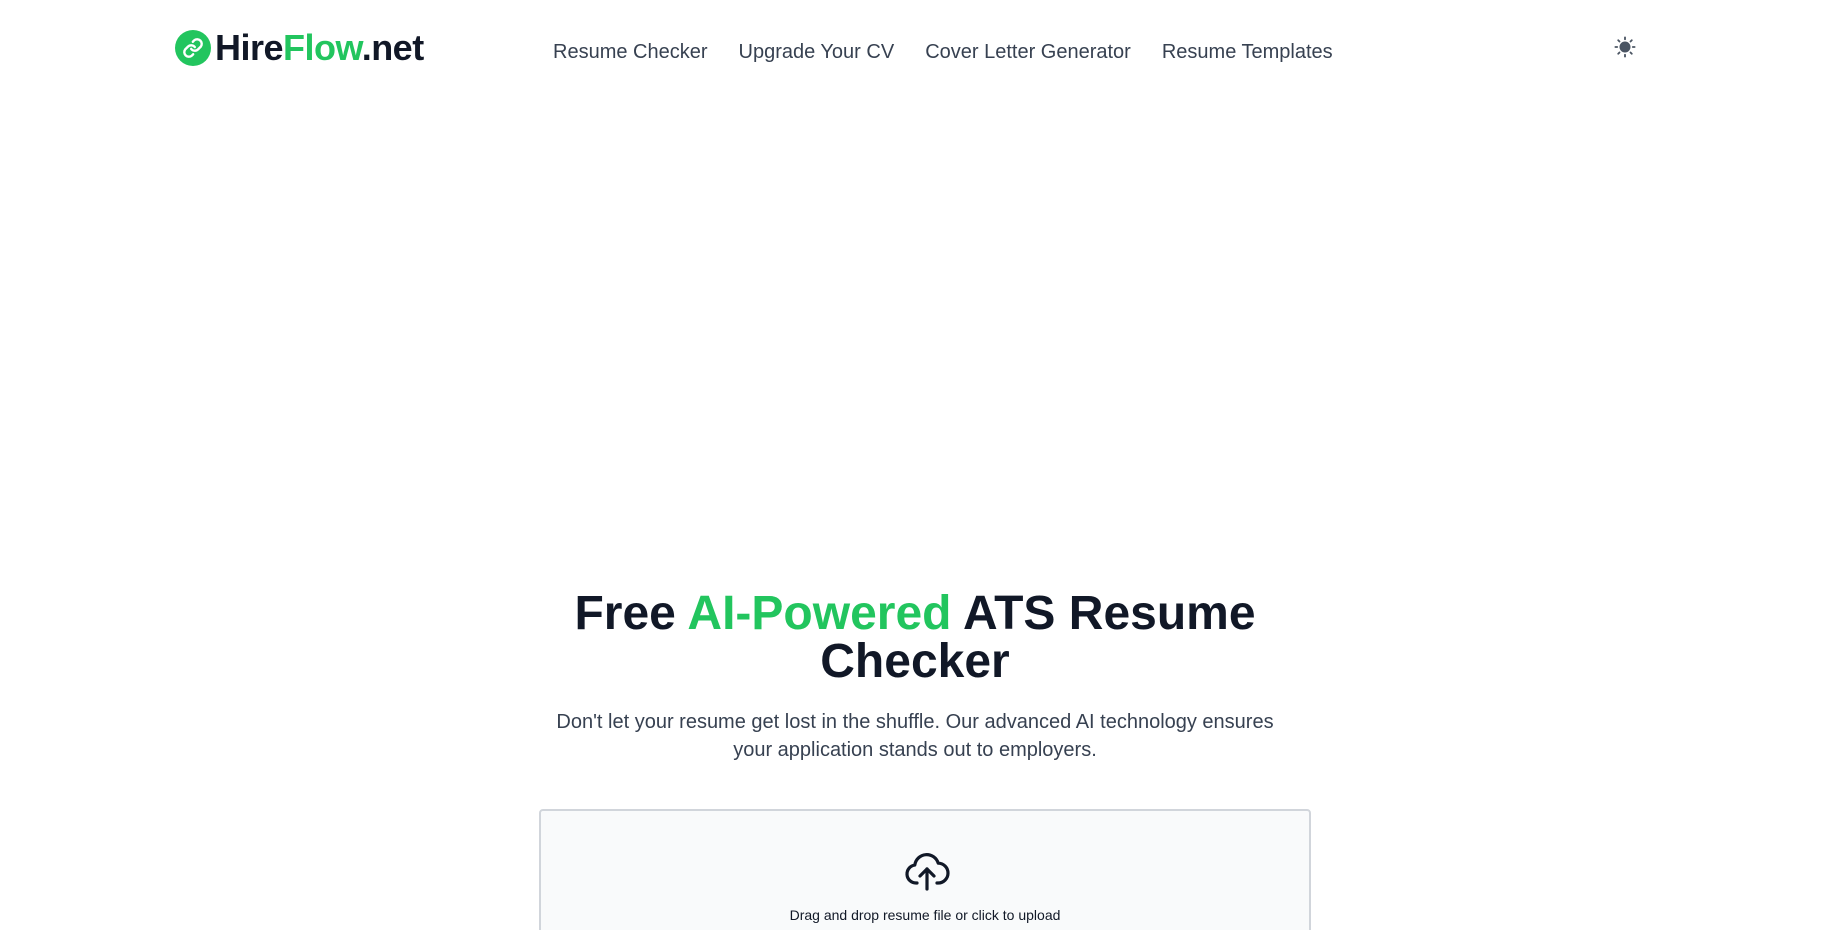  I want to click on hero-title-part1: Free, so click(631, 613).